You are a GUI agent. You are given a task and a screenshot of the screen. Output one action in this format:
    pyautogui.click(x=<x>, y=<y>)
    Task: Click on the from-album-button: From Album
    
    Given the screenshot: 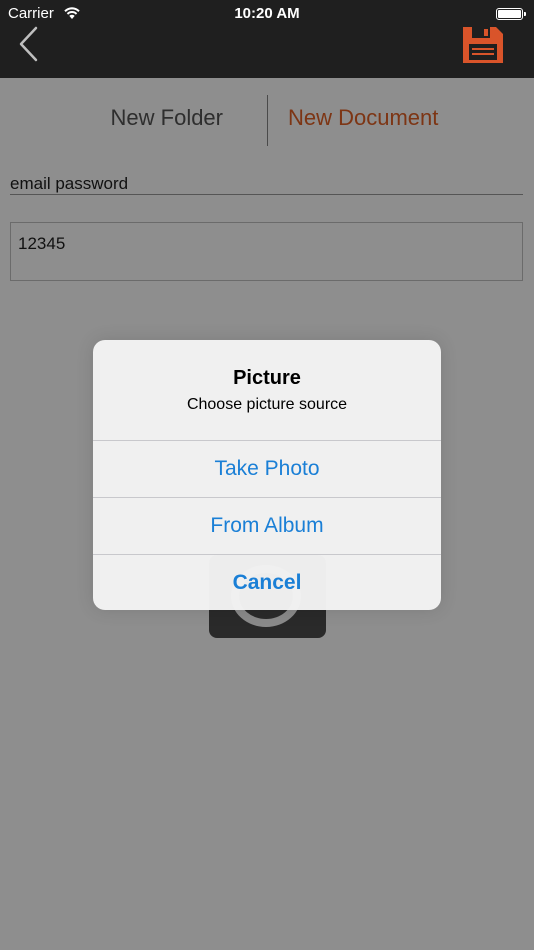 What is the action you would take?
    pyautogui.click(x=267, y=525)
    